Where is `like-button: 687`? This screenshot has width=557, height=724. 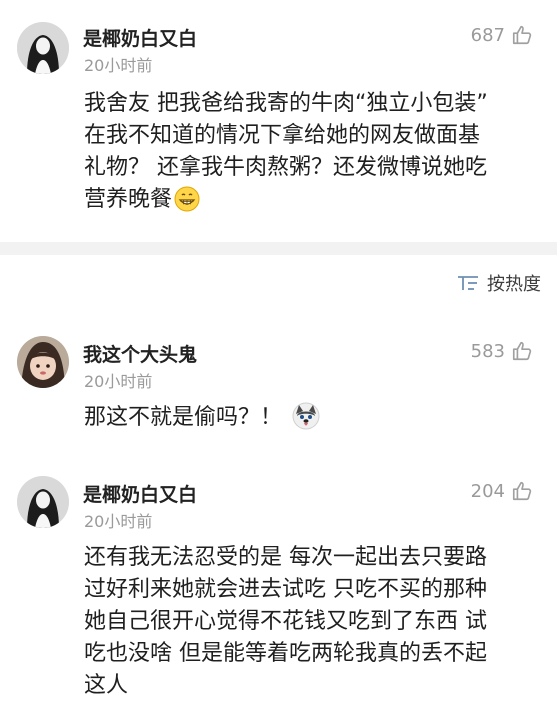 like-button: 687 is located at coordinates (502, 35).